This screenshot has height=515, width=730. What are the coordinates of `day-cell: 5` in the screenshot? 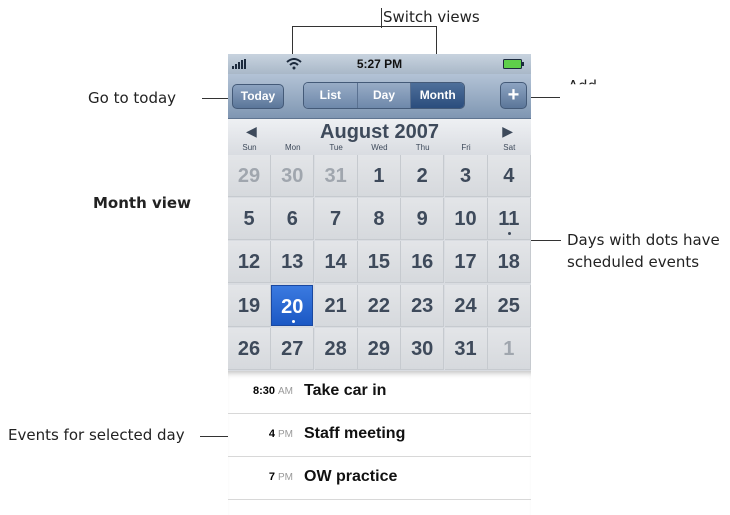 It's located at (249, 219).